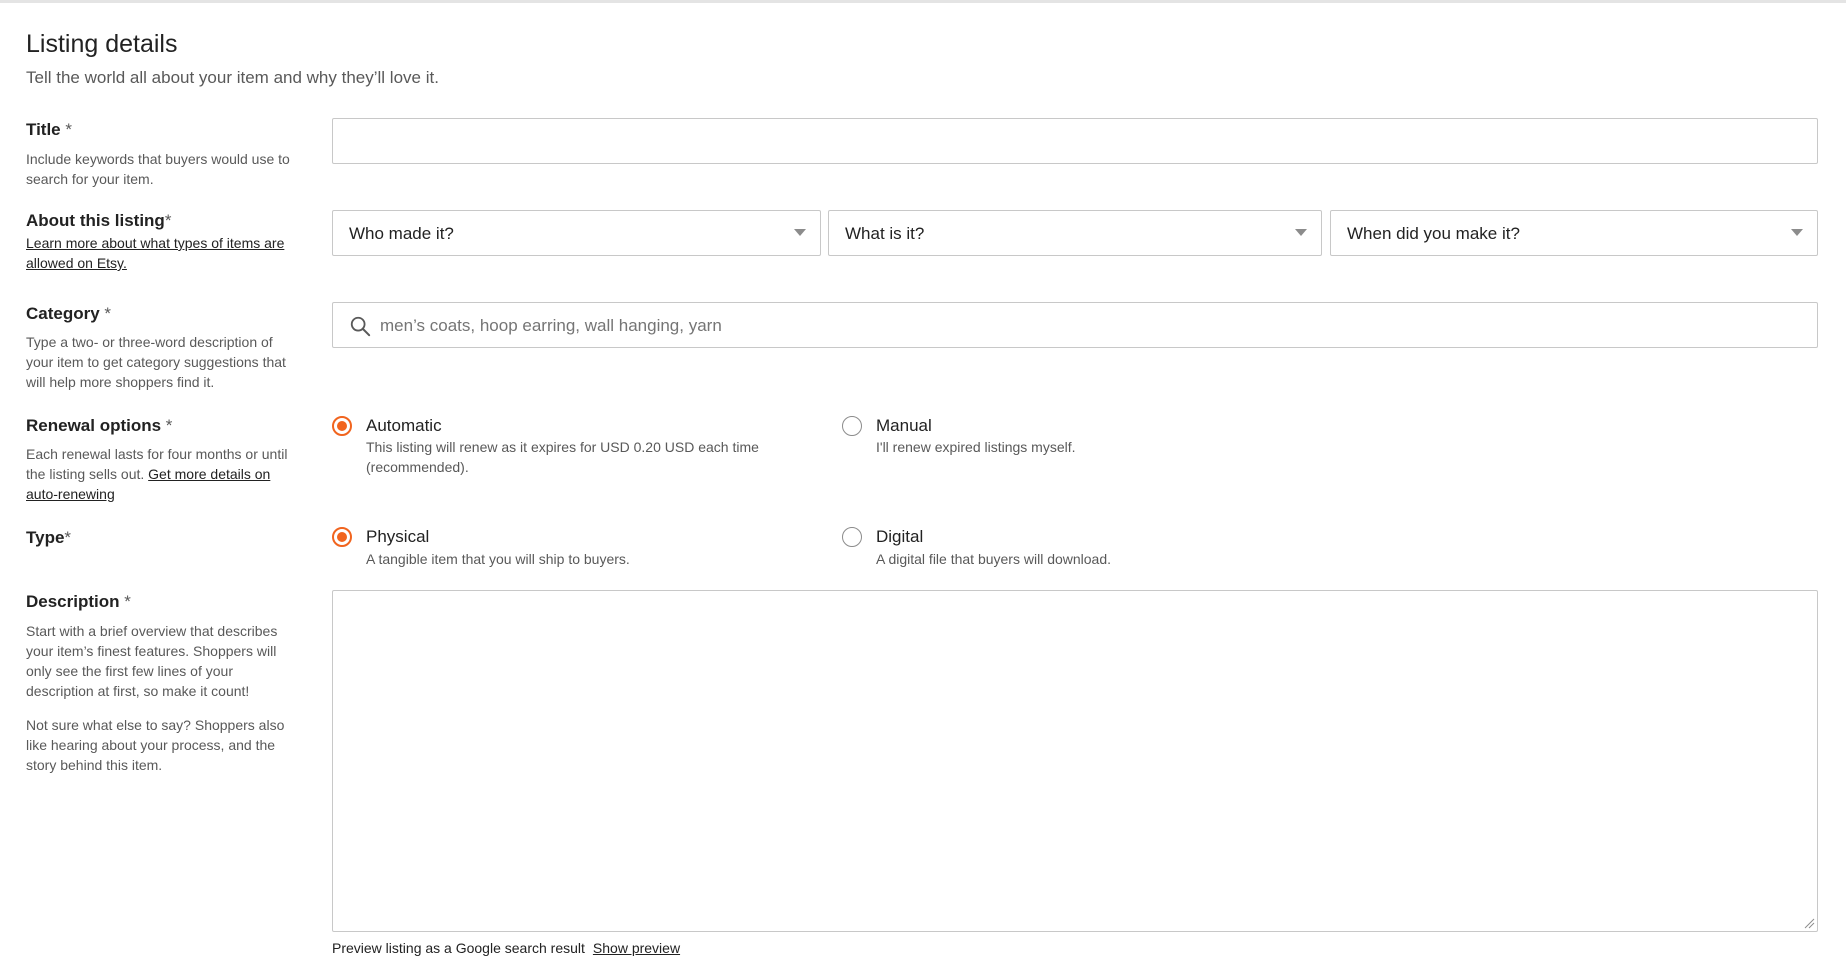 The height and width of the screenshot is (971, 1846). I want to click on description-label-text: Description, so click(73, 601).